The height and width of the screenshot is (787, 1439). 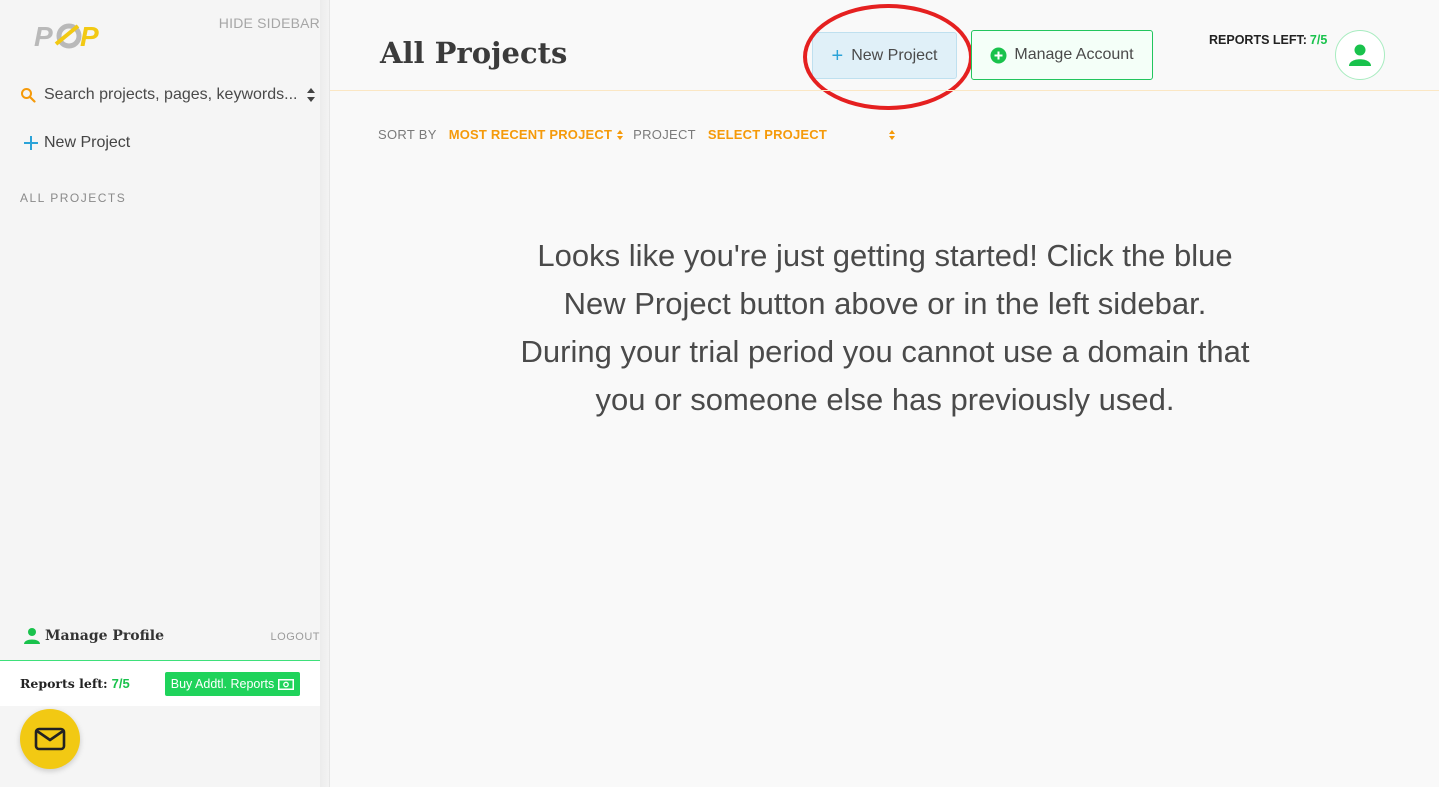 I want to click on plus-icon, so click(x=31, y=143).